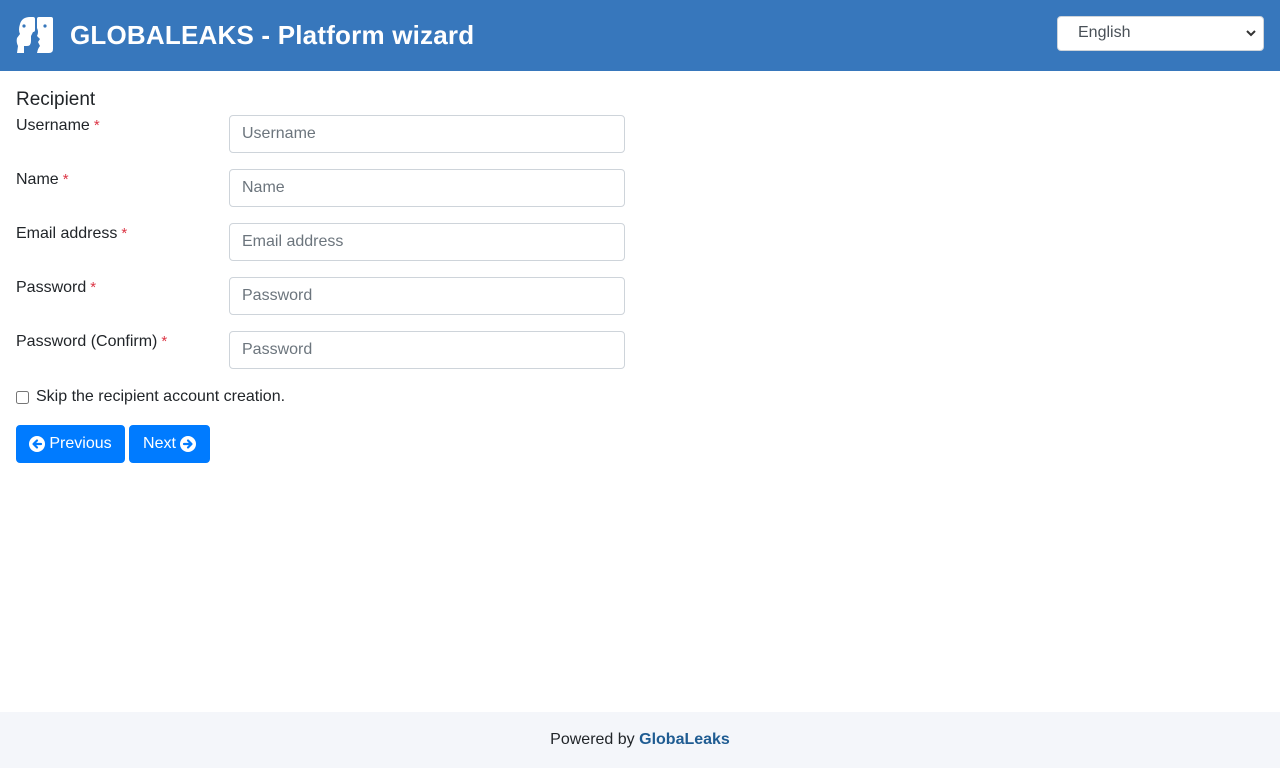  I want to click on password-label: Password *, so click(56, 287).